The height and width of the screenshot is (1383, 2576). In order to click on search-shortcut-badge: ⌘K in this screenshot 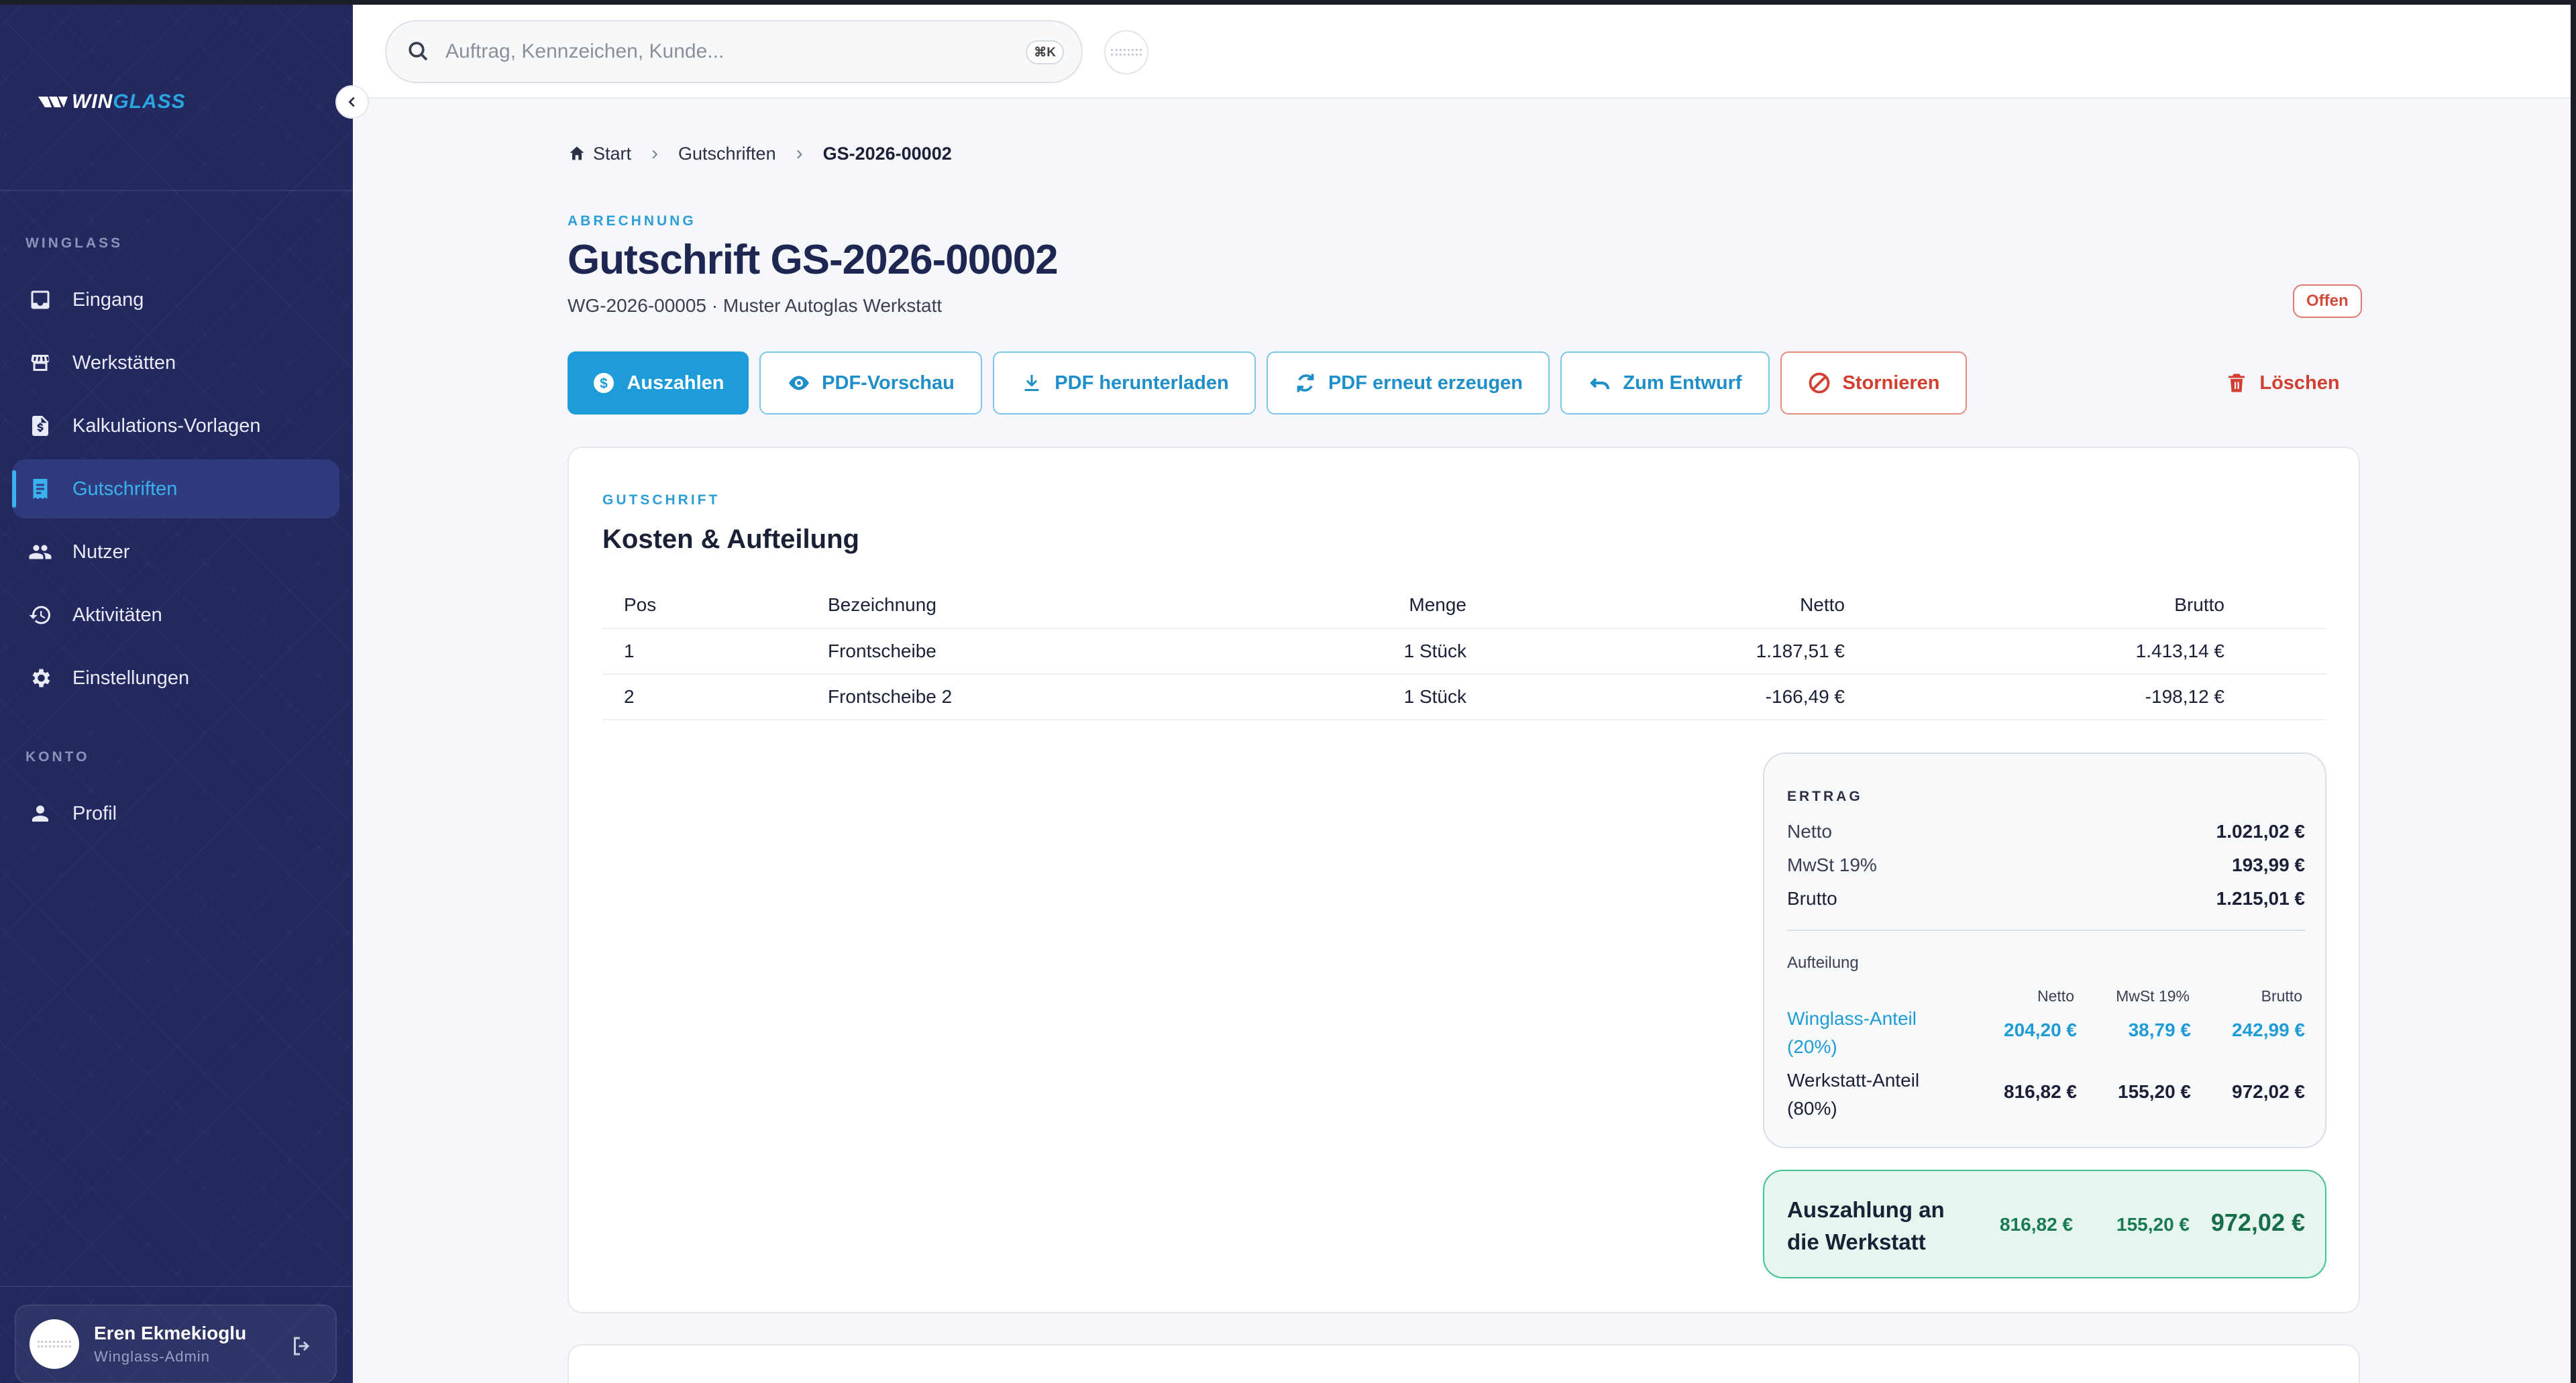, I will do `click(1045, 52)`.